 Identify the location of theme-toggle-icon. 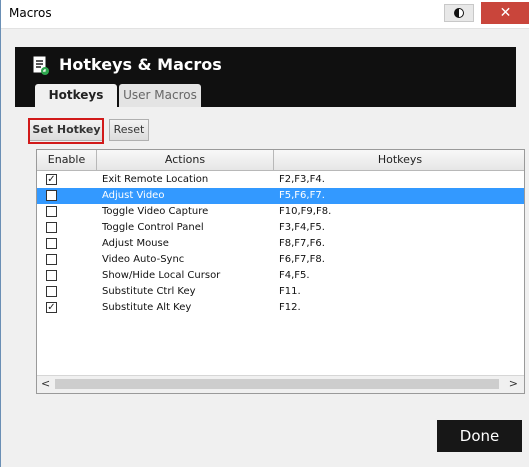
(459, 13).